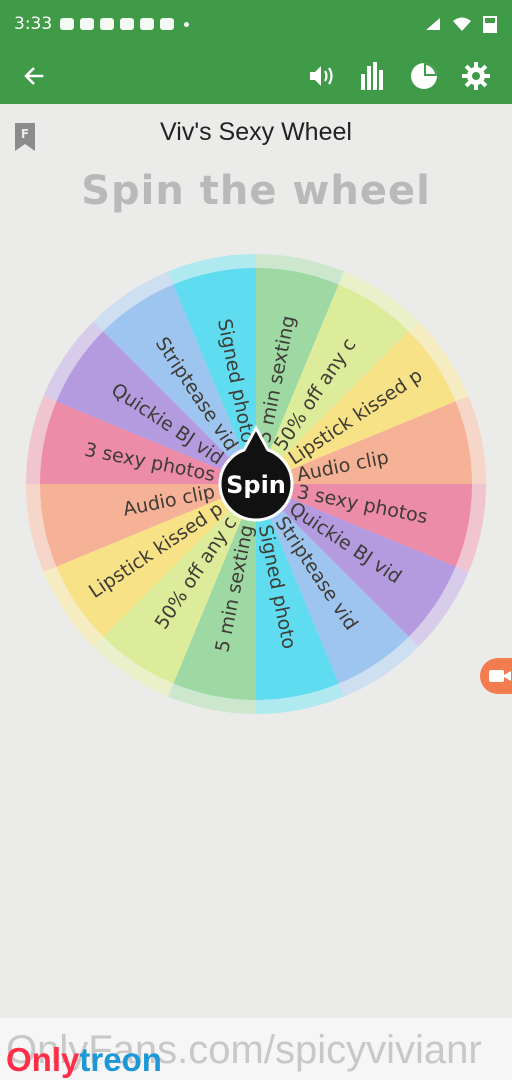 The image size is (512, 1080). Describe the element at coordinates (433, 24) in the screenshot. I see `signal-icon` at that location.